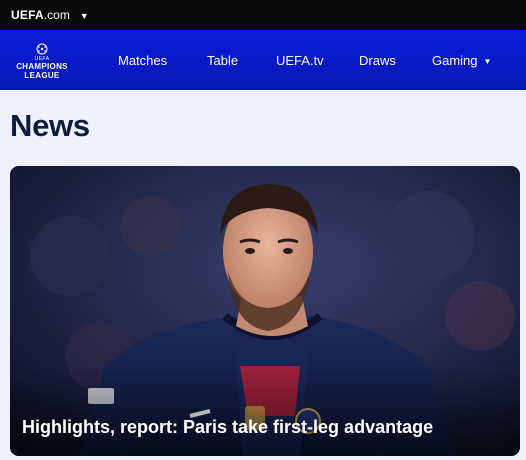  I want to click on logo-line-2: CHAMPIONS, so click(42, 66).